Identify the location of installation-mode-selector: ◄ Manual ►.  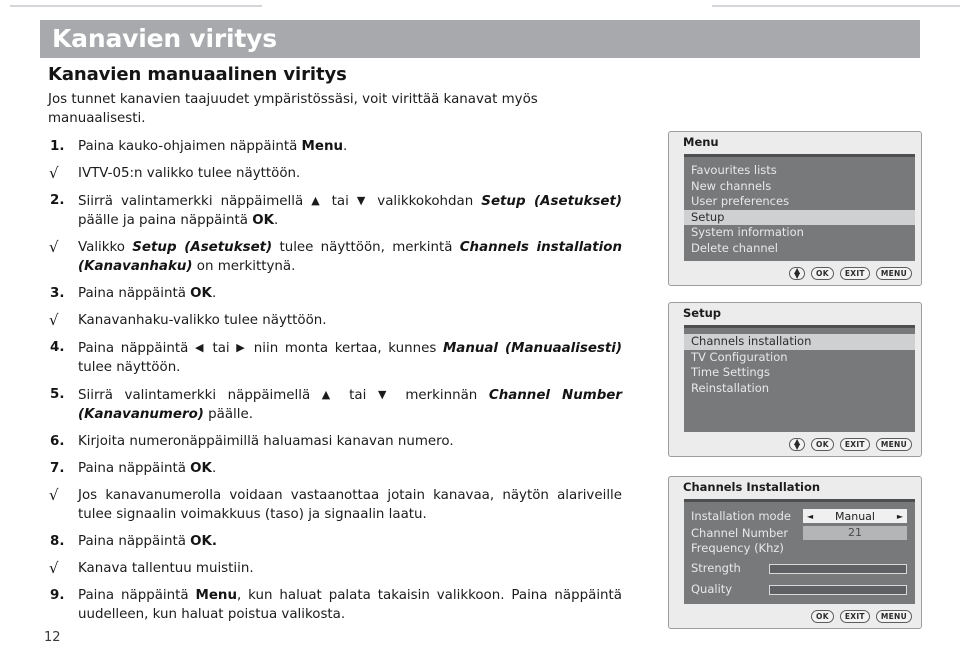
(855, 516).